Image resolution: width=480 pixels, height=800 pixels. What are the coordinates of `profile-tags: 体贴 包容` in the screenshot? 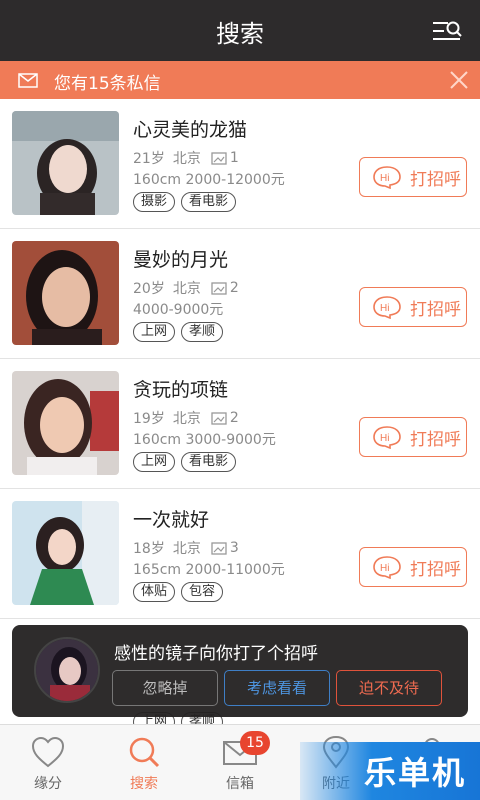 It's located at (178, 592).